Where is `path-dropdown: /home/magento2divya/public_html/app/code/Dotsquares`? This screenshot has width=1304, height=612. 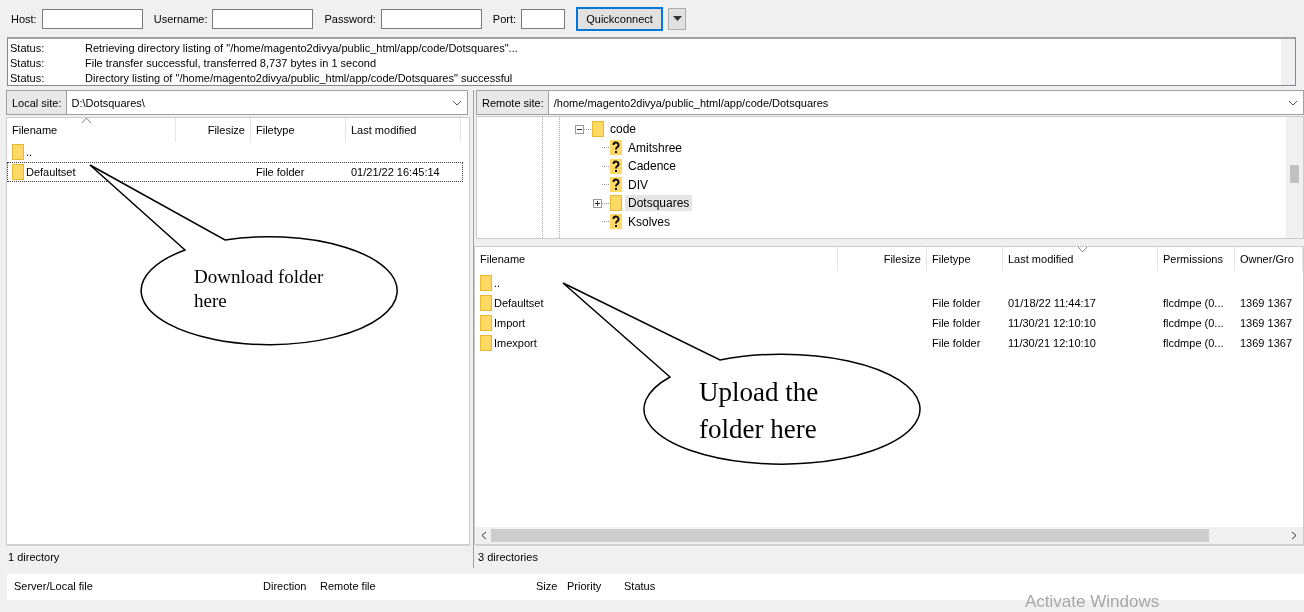
path-dropdown: /home/magento2divya/public_html/app/code/Dotsquares is located at coordinates (925, 102).